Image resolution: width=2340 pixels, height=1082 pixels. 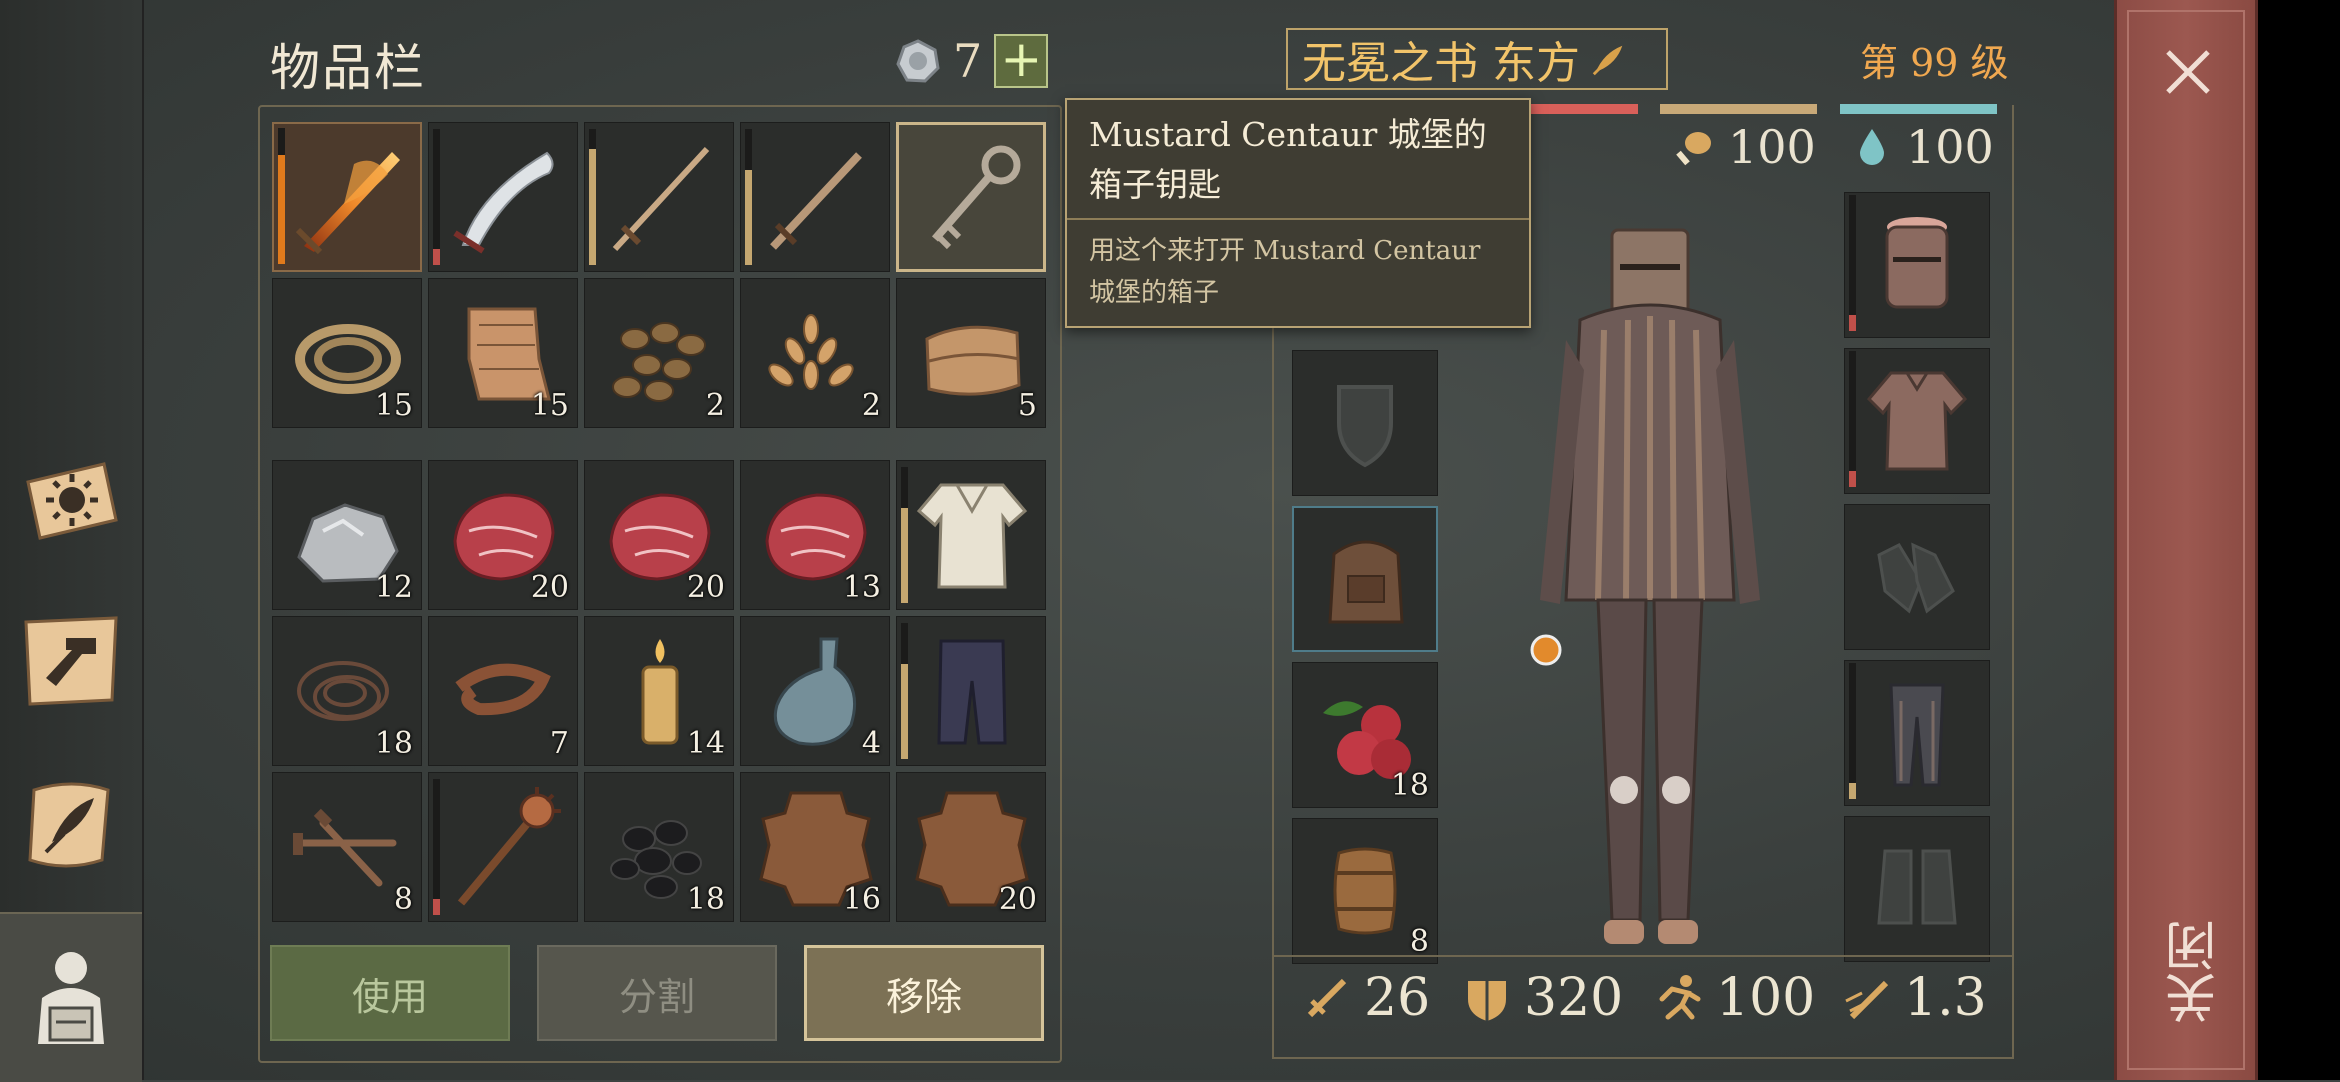 I want to click on inventory-slot-scimitar, so click(x=503, y=197).